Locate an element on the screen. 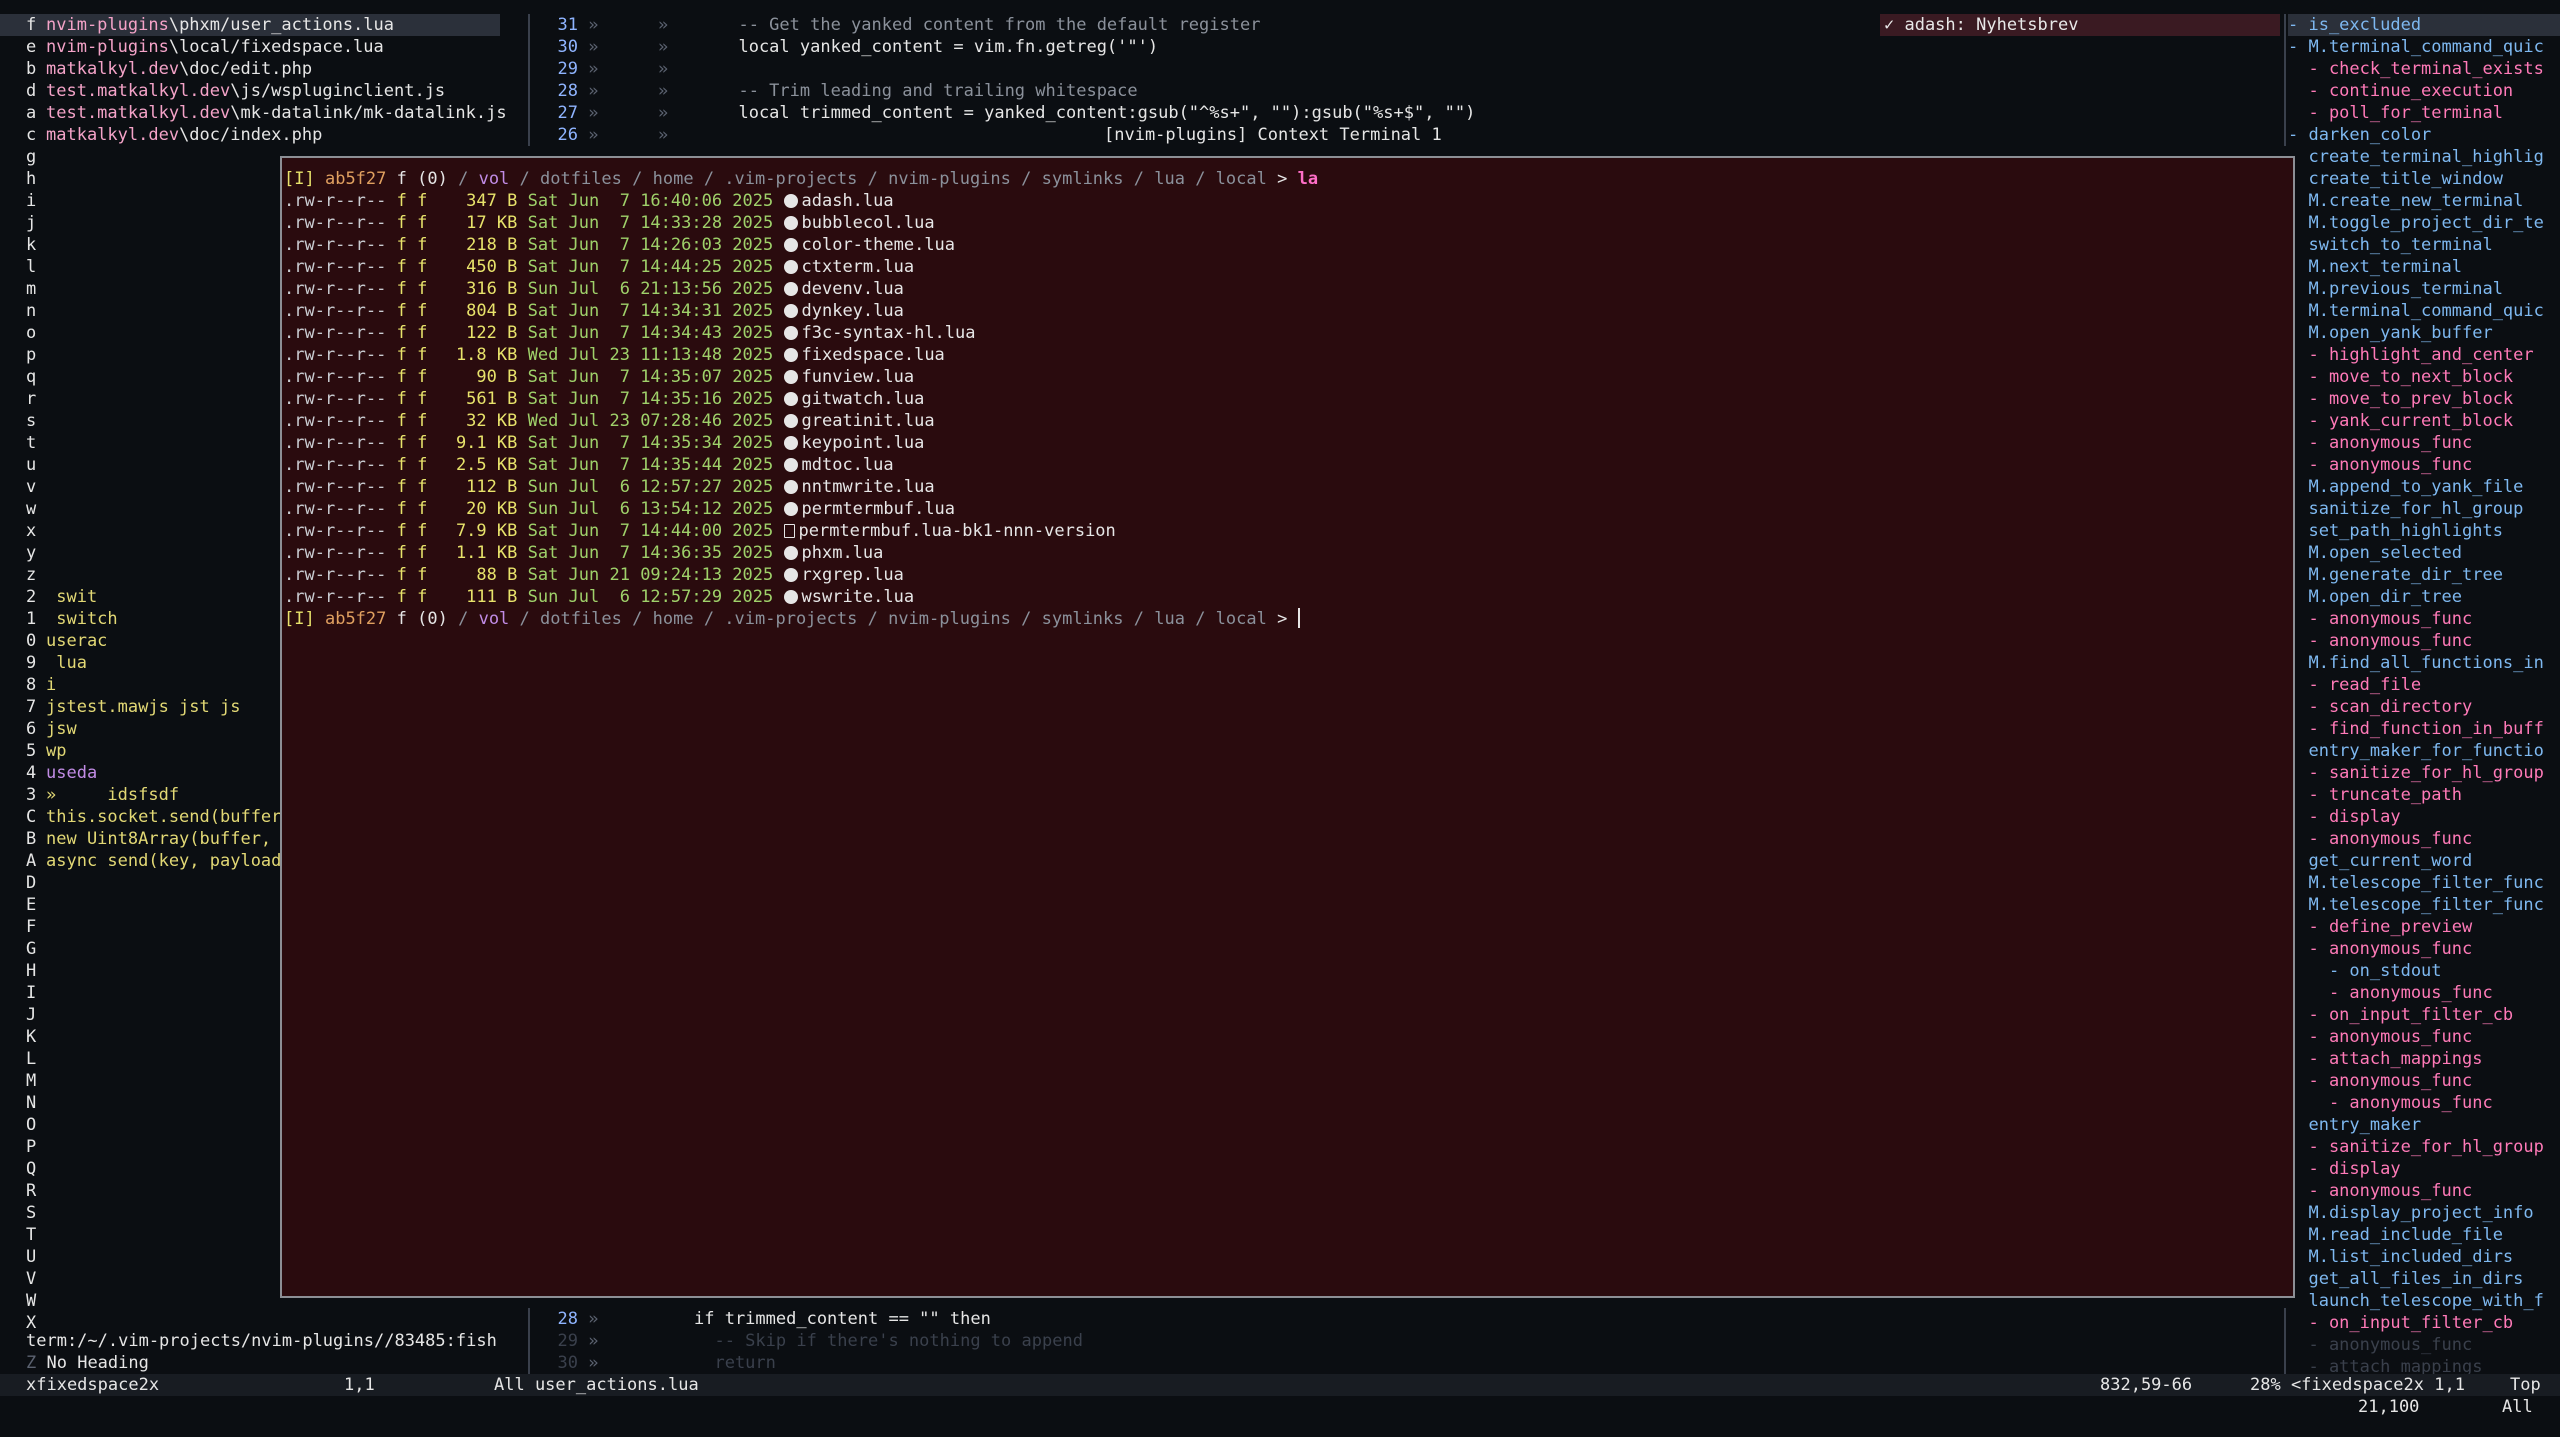 The height and width of the screenshot is (1437, 2560). register-key: 5 is located at coordinates (31, 751).